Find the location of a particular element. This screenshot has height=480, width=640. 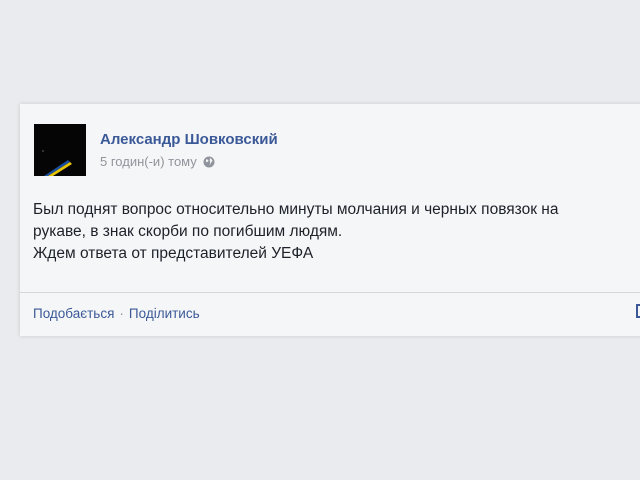

actions-divider is located at coordinates (330, 292).